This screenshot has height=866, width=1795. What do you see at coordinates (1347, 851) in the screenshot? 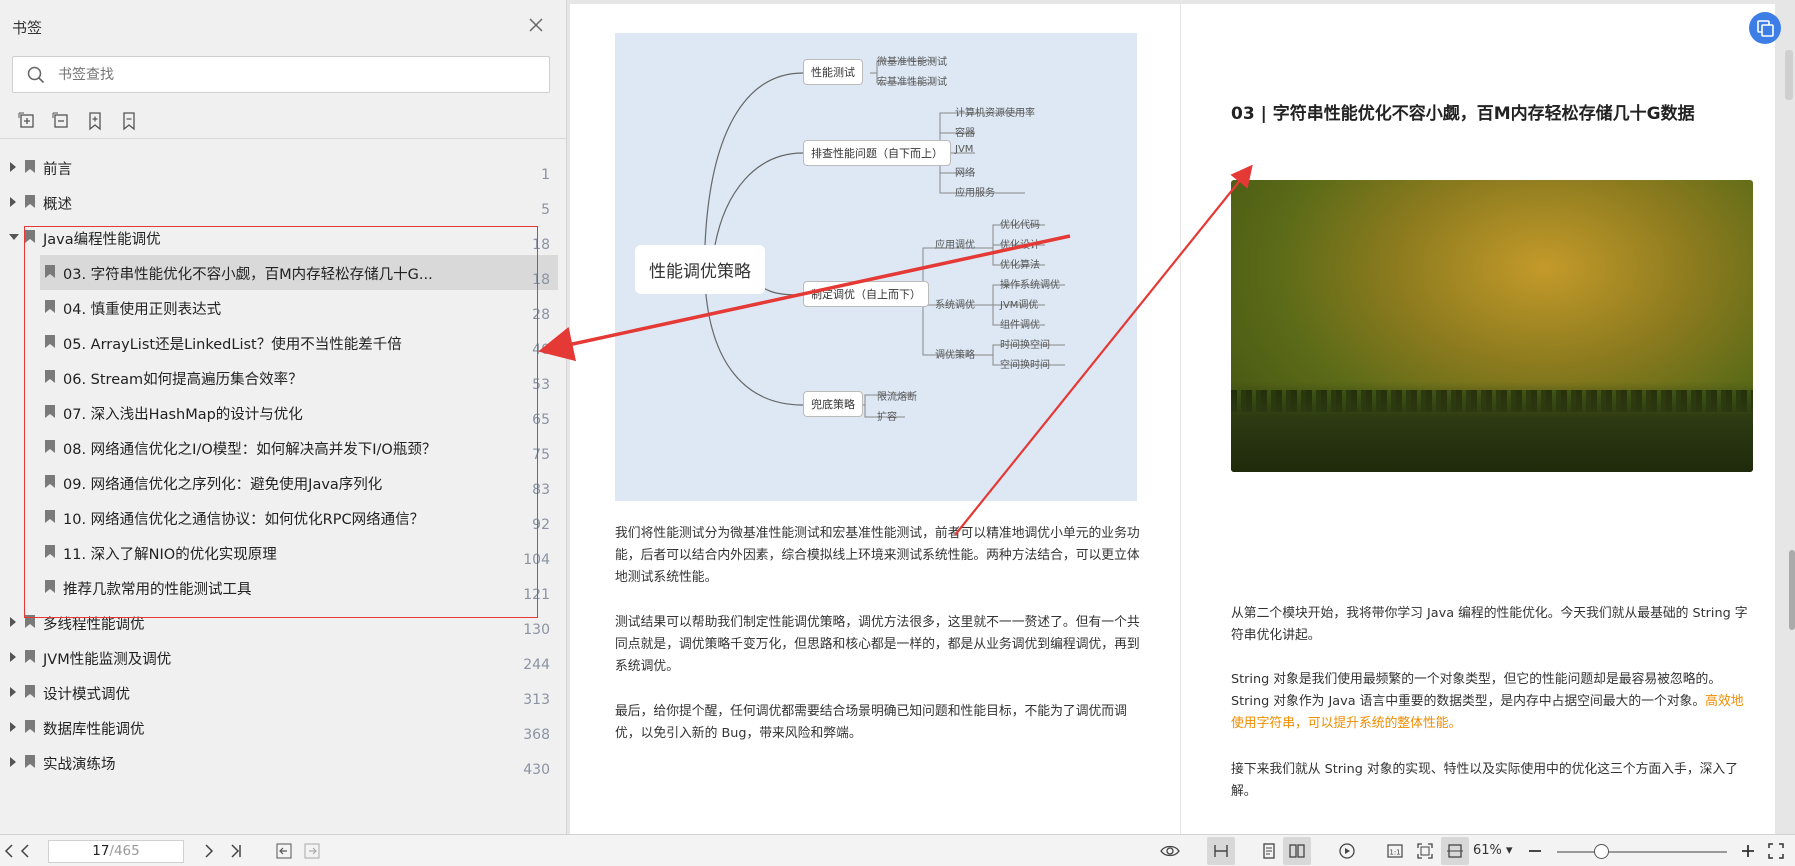
I see `play-icon` at bounding box center [1347, 851].